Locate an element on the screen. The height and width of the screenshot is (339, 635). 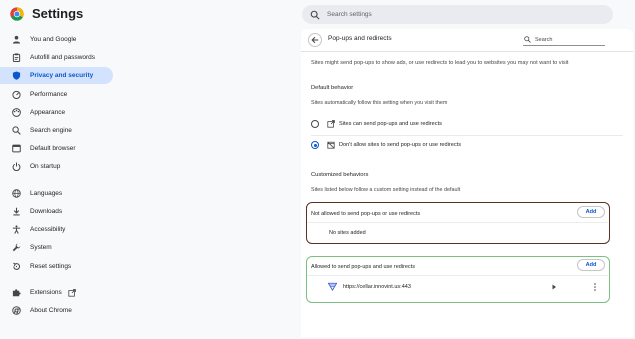
sidebar-item-performance: Performance is located at coordinates (56, 94).